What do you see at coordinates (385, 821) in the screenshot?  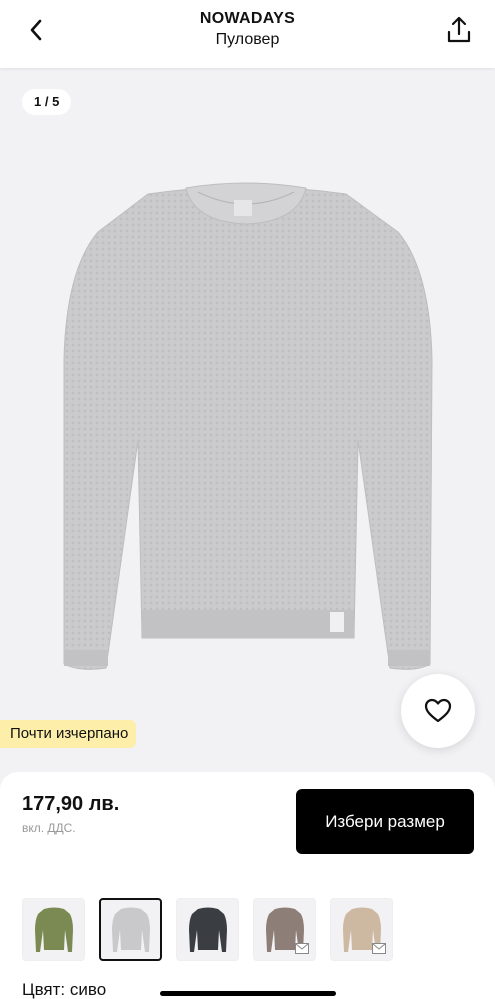 I see `select-size-button: Избери размер` at bounding box center [385, 821].